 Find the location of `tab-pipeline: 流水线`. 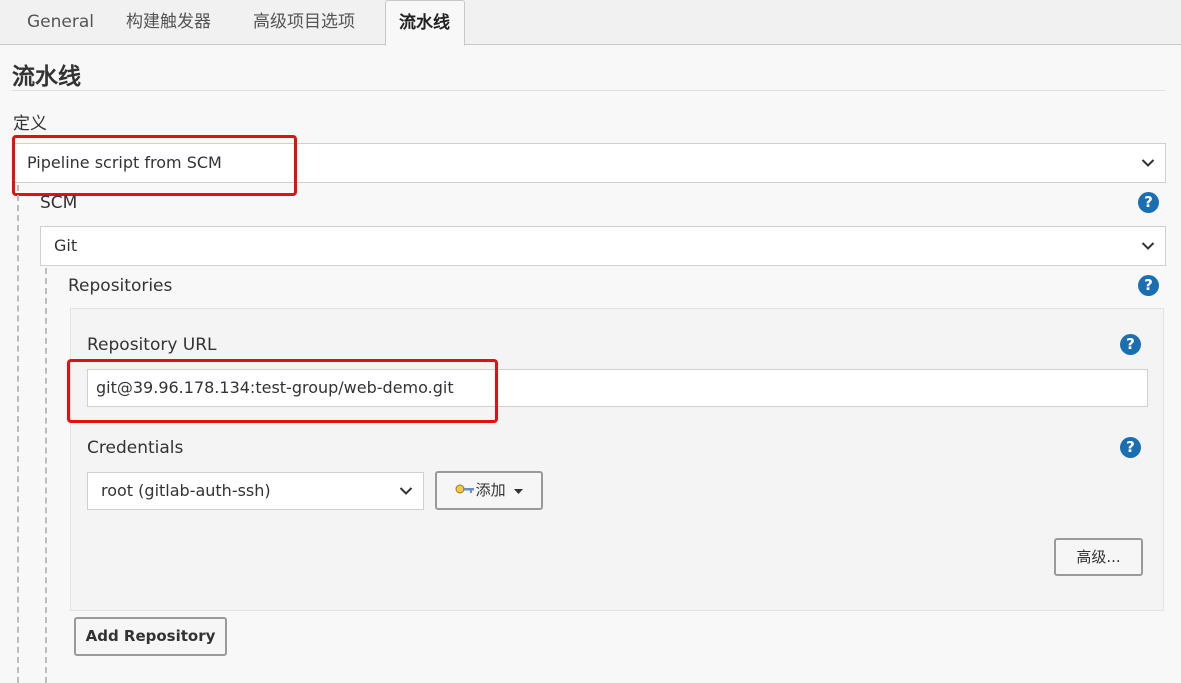

tab-pipeline: 流水线 is located at coordinates (425, 23).